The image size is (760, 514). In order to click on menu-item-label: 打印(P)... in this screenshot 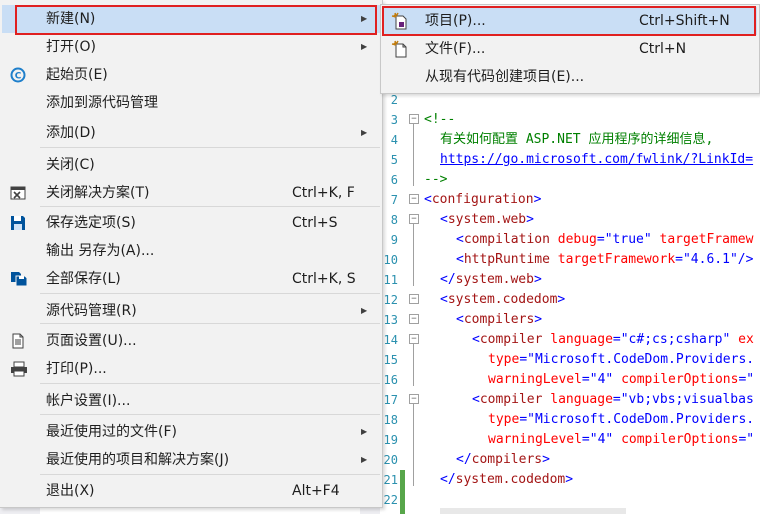, I will do `click(76, 369)`.